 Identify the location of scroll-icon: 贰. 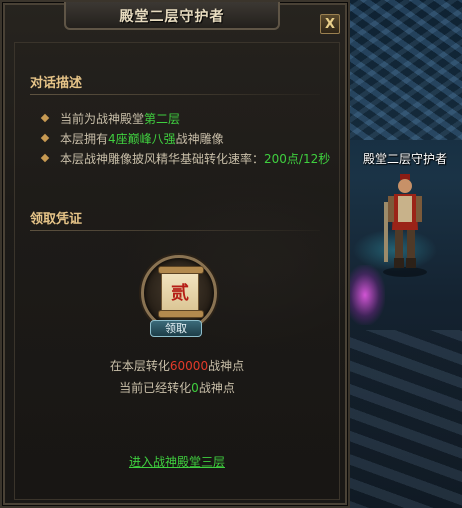
(181, 292).